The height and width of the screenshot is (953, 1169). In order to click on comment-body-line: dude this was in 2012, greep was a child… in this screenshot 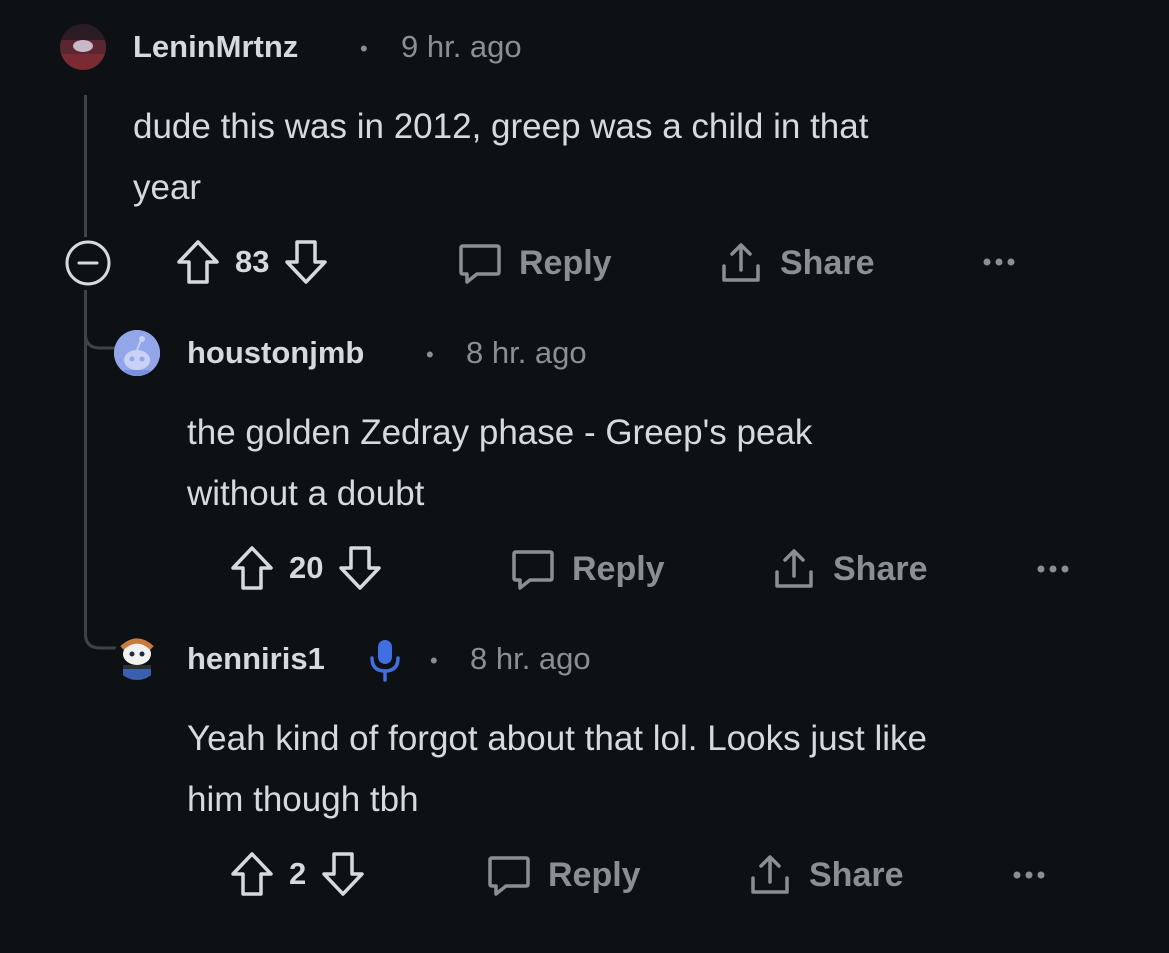, I will do `click(501, 126)`.